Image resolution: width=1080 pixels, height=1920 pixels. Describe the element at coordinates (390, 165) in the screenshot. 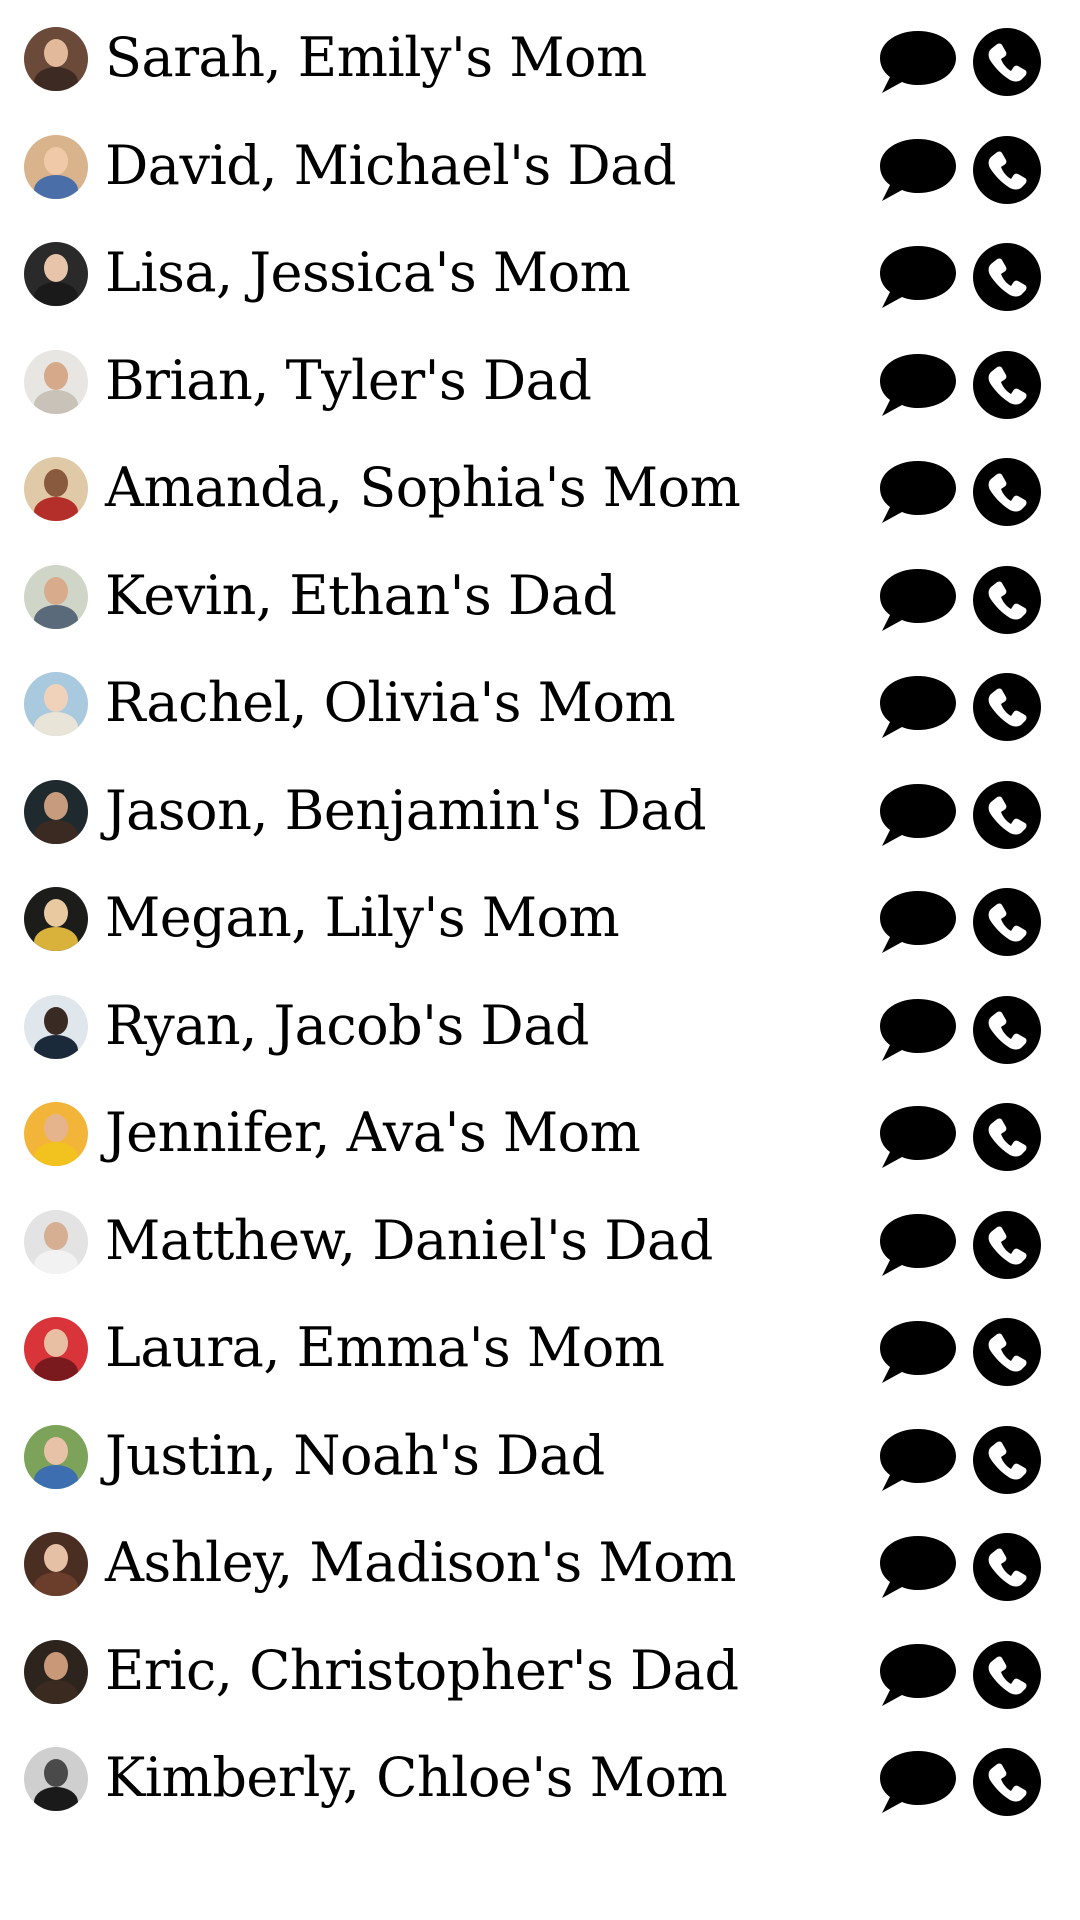

I see `contact-name: David, Michael's Dad` at that location.